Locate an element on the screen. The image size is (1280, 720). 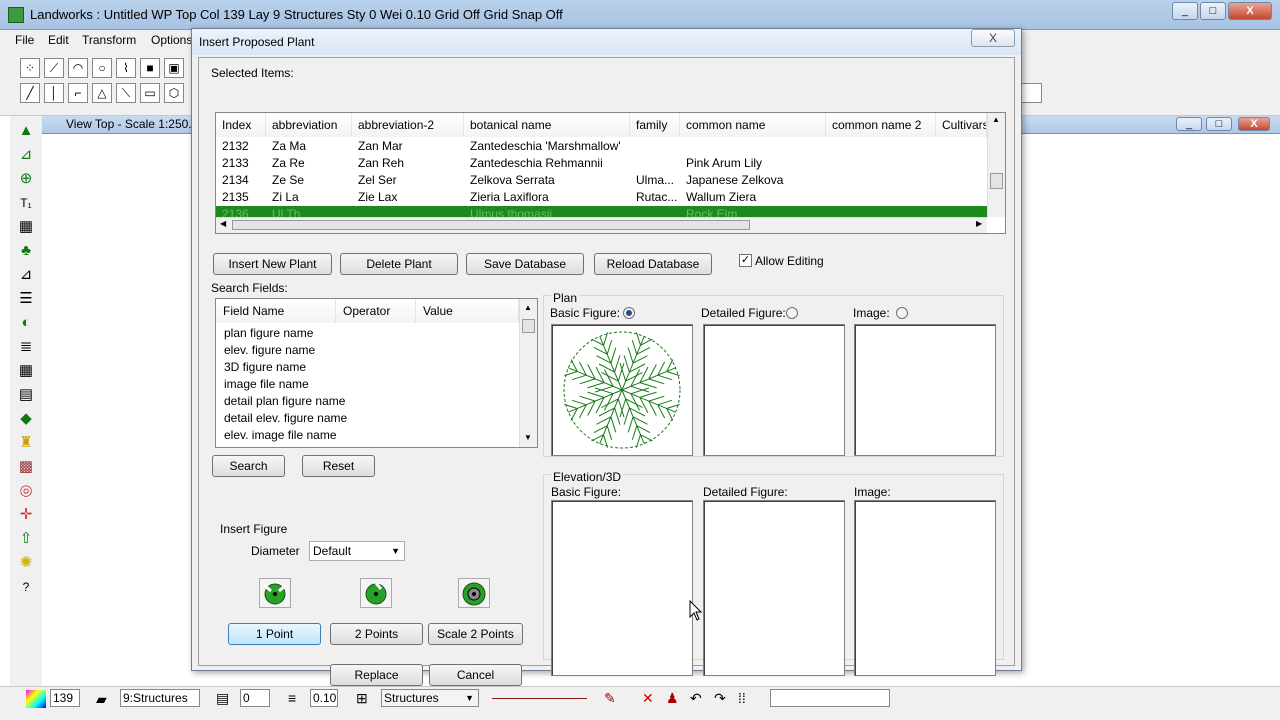
redo-icon: ↷ is located at coordinates (720, 698).